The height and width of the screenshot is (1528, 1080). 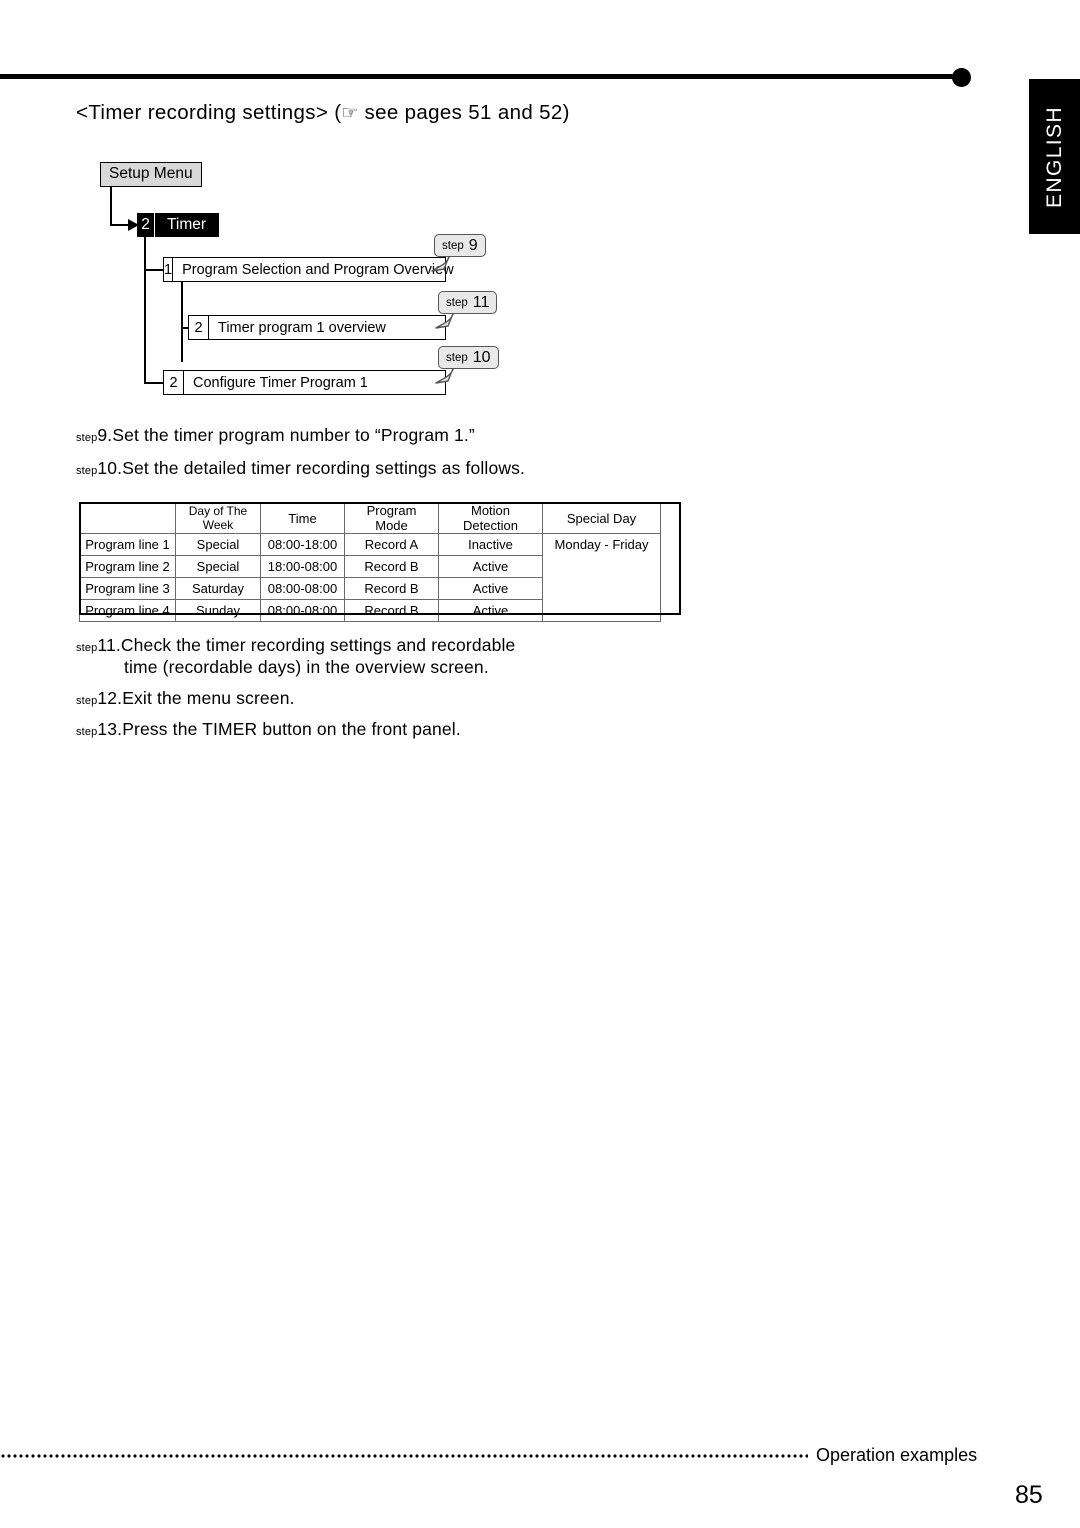 What do you see at coordinates (110, 729) in the screenshot?
I see `step-13-number: 13.` at bounding box center [110, 729].